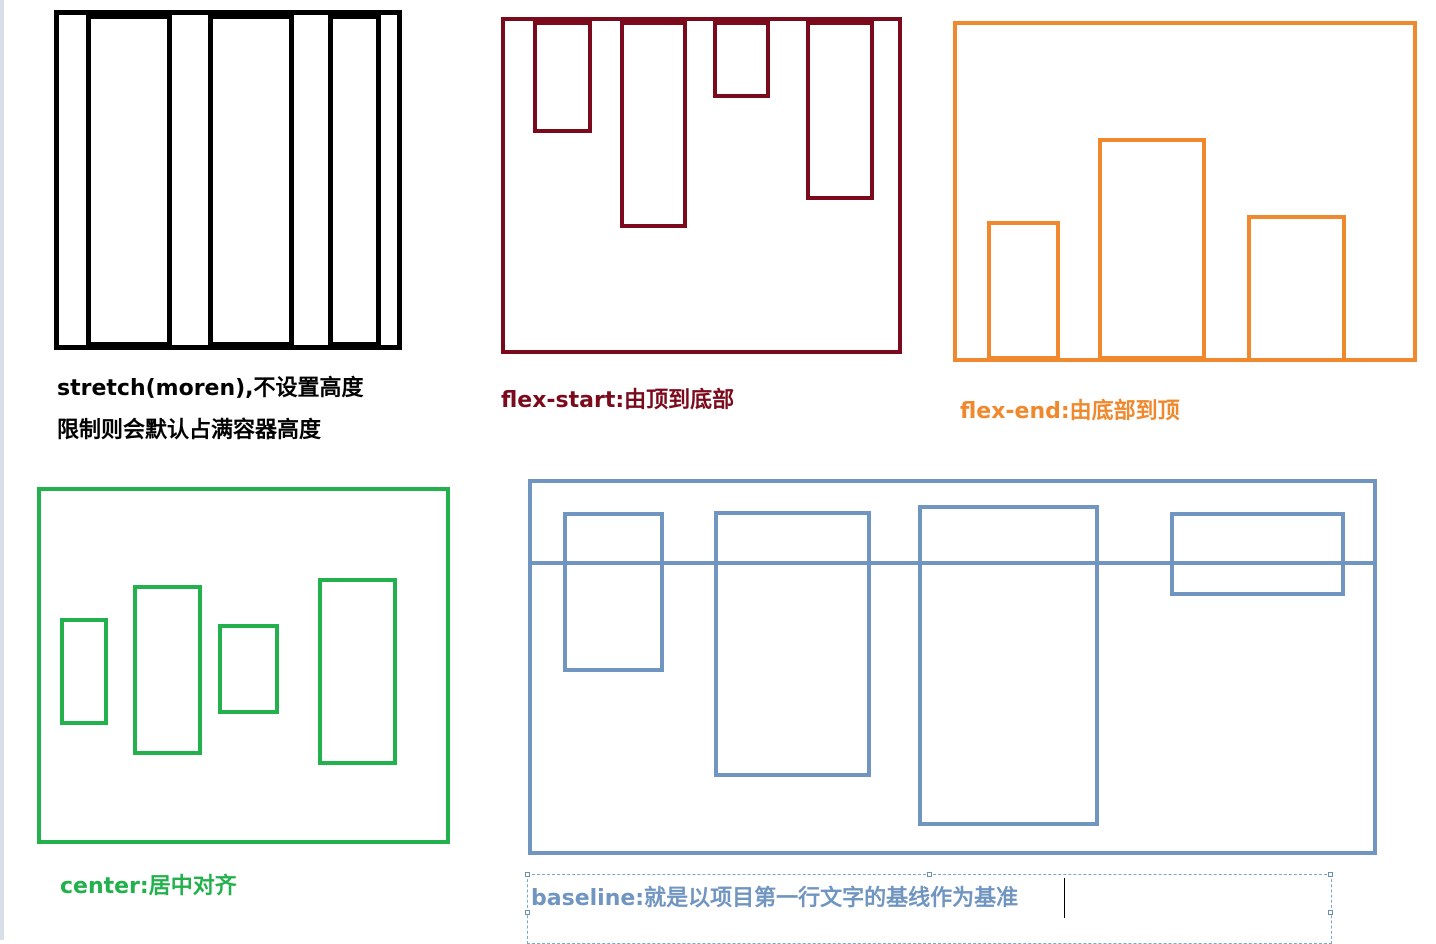 The width and height of the screenshot is (1436, 944). What do you see at coordinates (148, 886) in the screenshot?
I see `center-caption: center:居中对齐` at bounding box center [148, 886].